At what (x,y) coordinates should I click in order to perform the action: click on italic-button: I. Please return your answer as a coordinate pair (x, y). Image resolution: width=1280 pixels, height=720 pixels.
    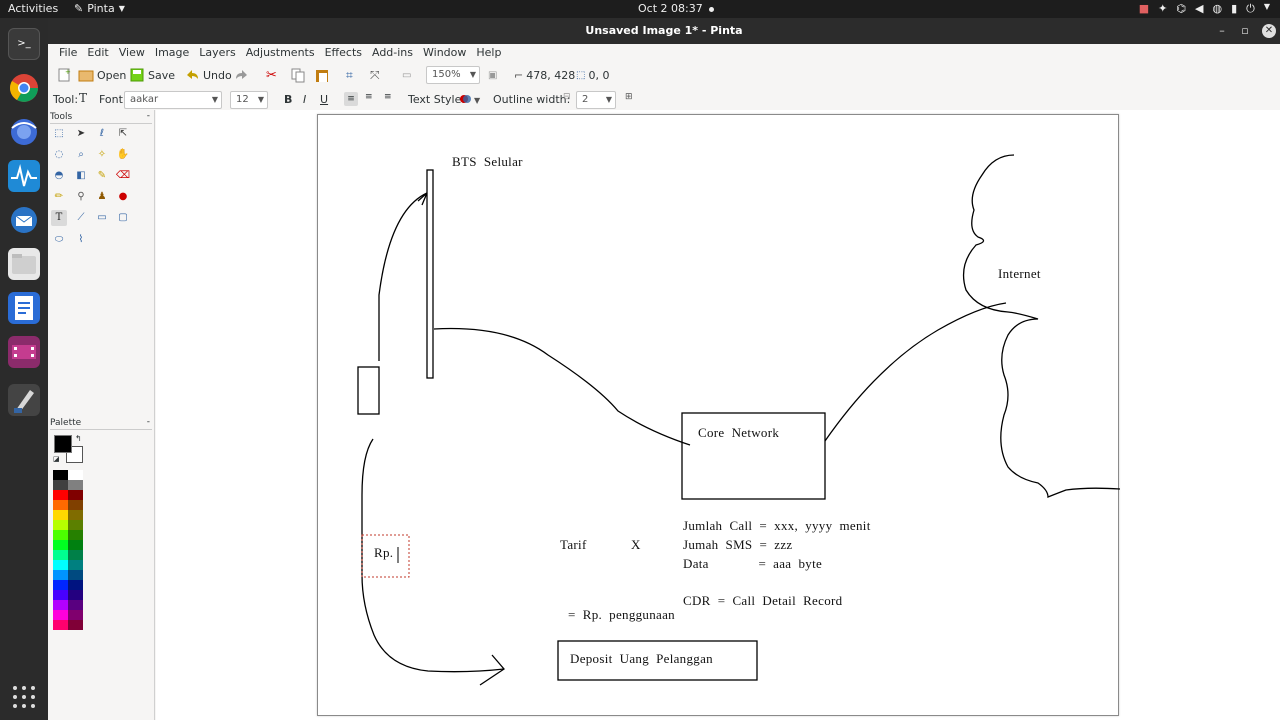
    Looking at the image, I should click on (304, 99).